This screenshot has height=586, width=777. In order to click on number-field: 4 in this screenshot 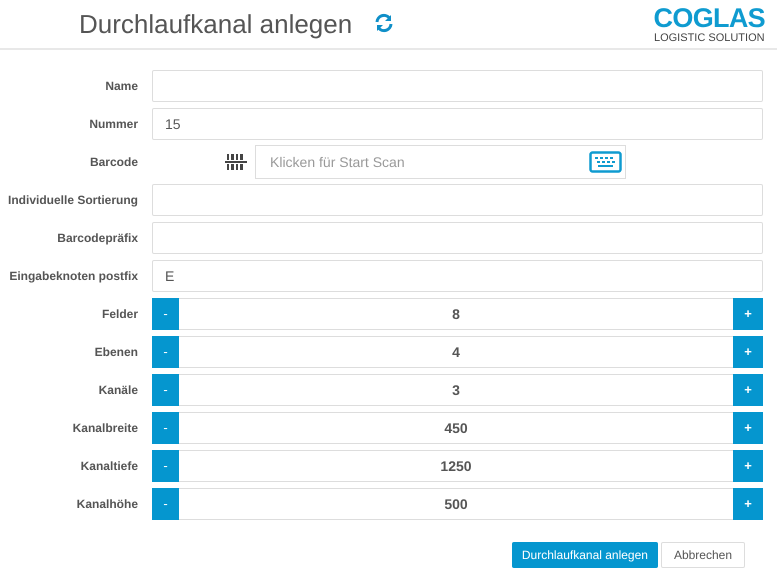, I will do `click(456, 352)`.